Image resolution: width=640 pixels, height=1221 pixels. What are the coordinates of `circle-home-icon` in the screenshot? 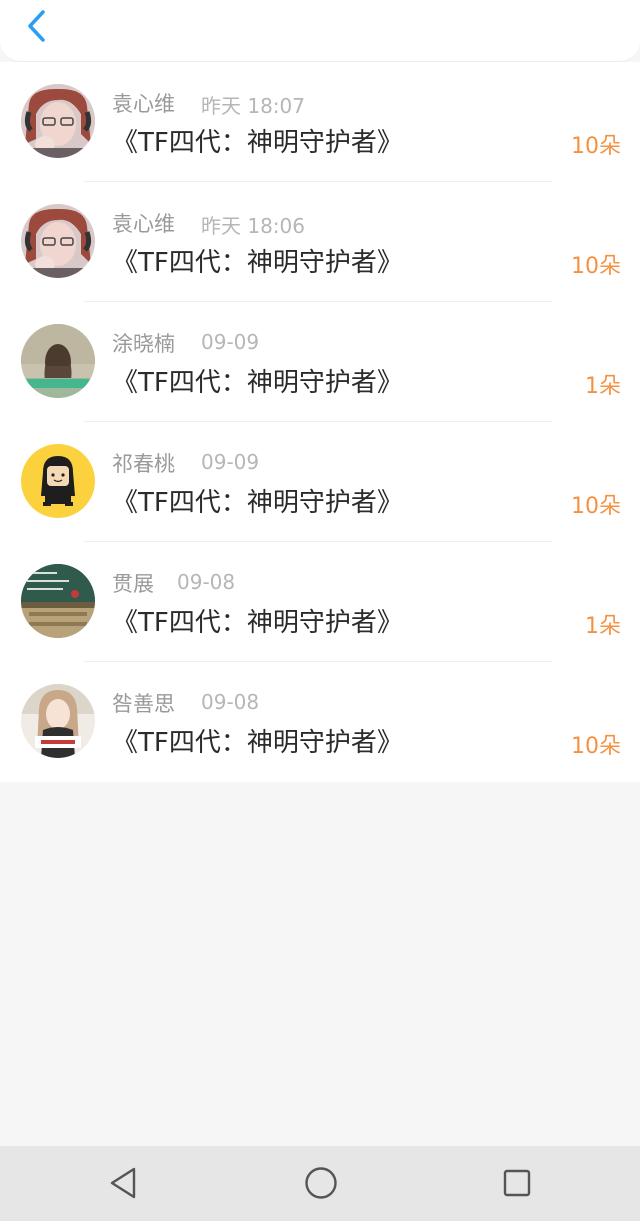 It's located at (321, 1183).